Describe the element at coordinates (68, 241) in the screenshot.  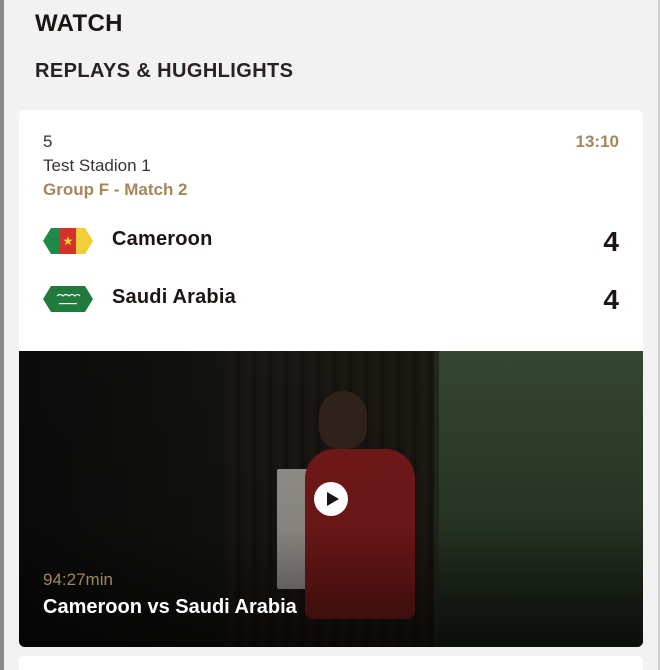
I see `cameroon-flag-icon` at that location.